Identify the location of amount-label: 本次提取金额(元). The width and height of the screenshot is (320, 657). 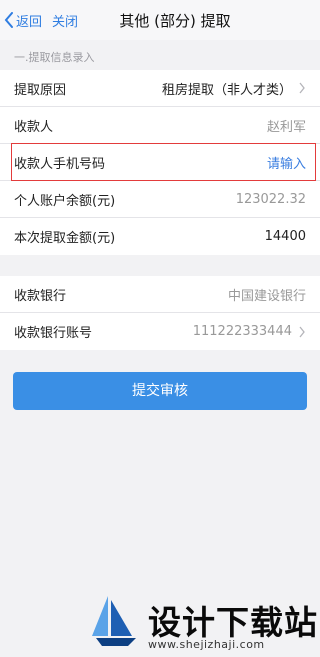
(65, 238).